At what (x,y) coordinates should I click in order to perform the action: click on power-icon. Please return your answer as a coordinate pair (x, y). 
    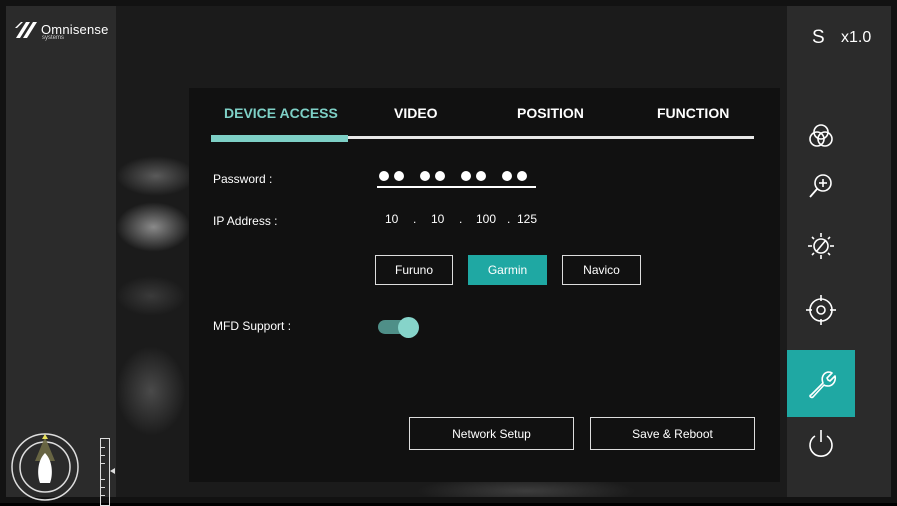
    Looking at the image, I should click on (821, 443).